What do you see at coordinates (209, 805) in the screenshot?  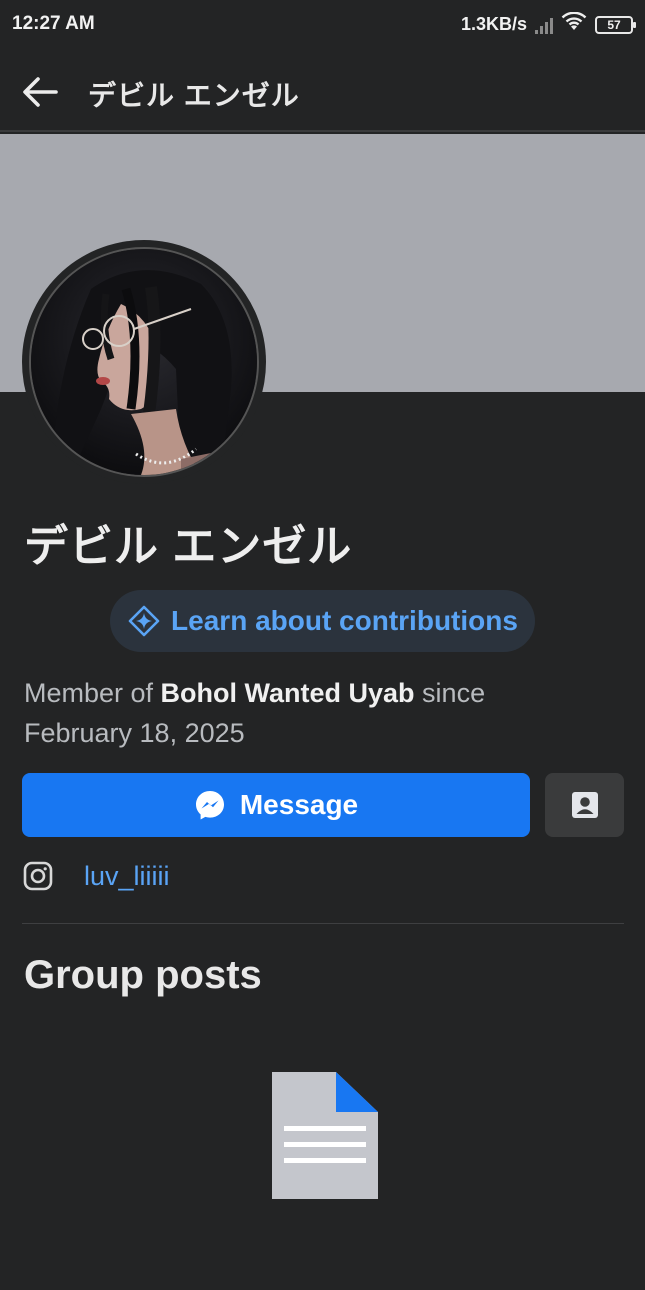 I see `messenger-icon` at bounding box center [209, 805].